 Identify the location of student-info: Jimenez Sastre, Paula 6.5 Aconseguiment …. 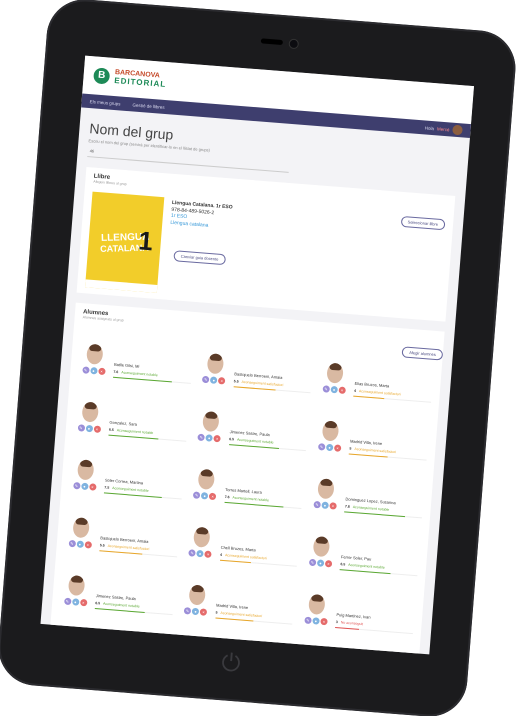
(267, 440).